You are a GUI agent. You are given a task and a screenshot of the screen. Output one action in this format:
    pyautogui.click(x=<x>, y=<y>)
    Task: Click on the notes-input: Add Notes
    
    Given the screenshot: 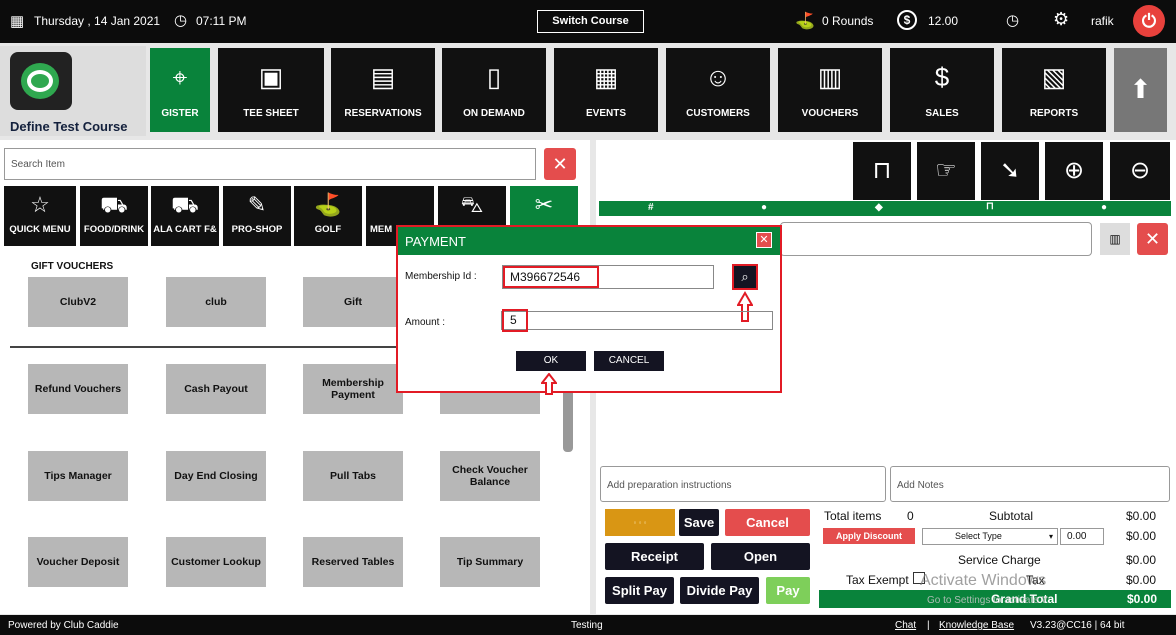 What is the action you would take?
    pyautogui.click(x=1030, y=484)
    